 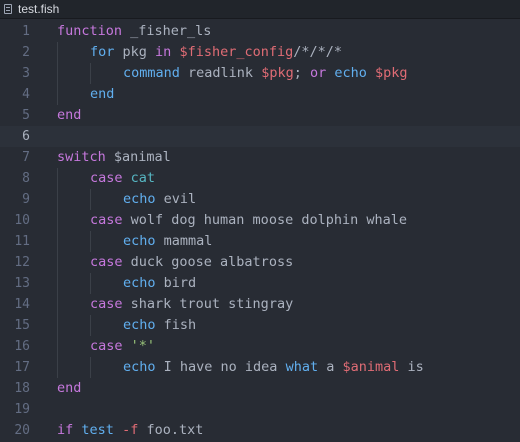 What do you see at coordinates (371, 367) in the screenshot?
I see `code-token: $animal` at bounding box center [371, 367].